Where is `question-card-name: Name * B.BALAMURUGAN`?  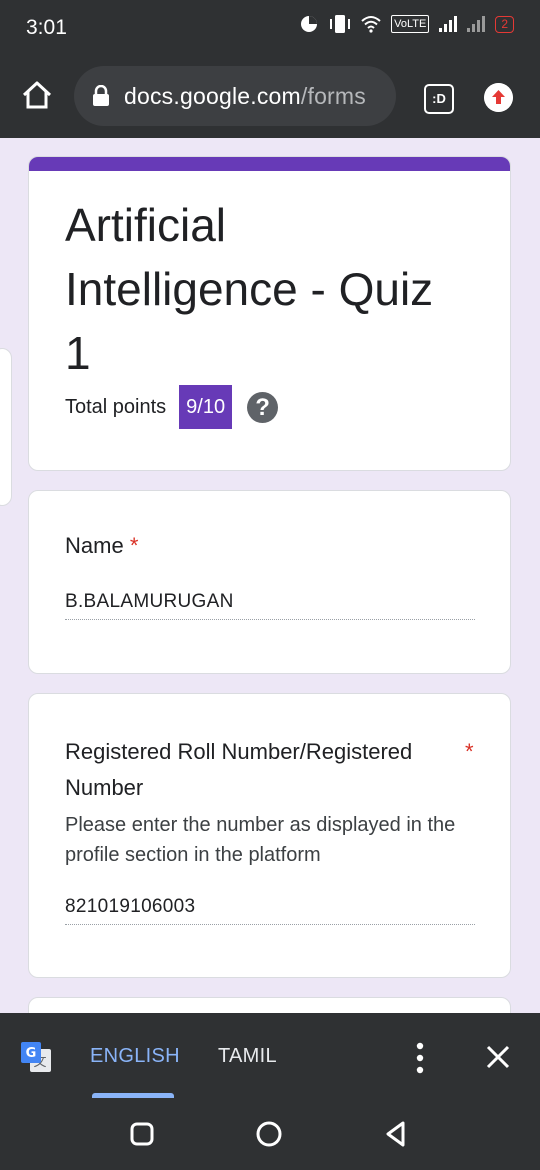 question-card-name: Name * B.BALAMURUGAN is located at coordinates (269, 582).